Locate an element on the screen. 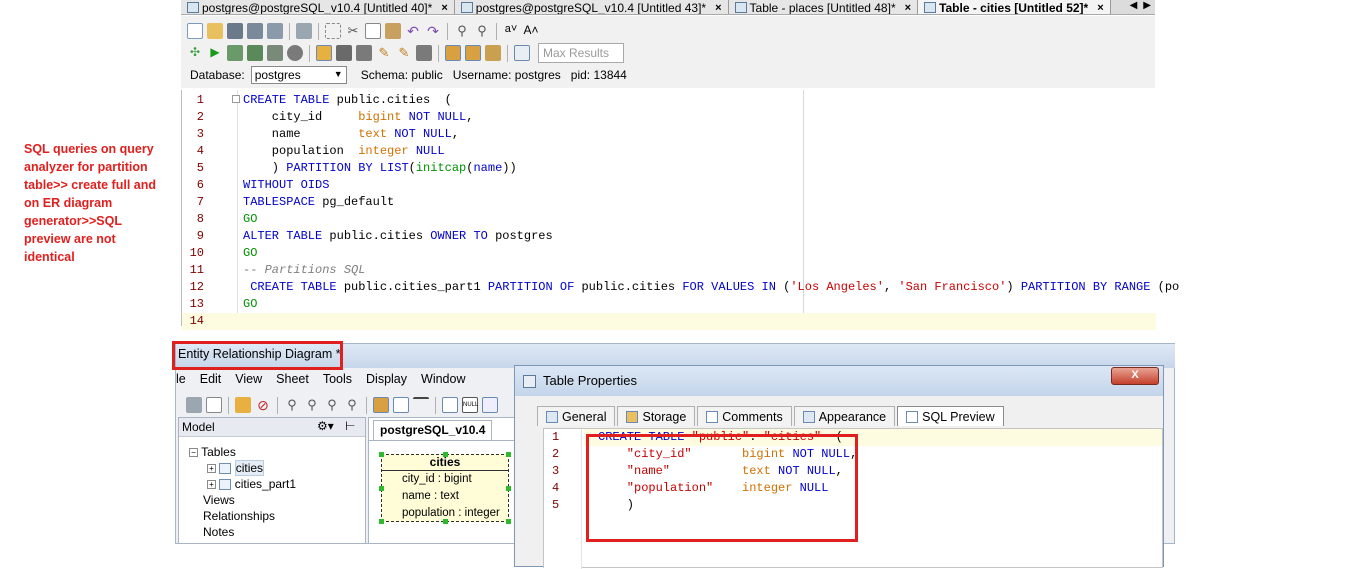  font-increase-icon: A˄ is located at coordinates (531, 31).